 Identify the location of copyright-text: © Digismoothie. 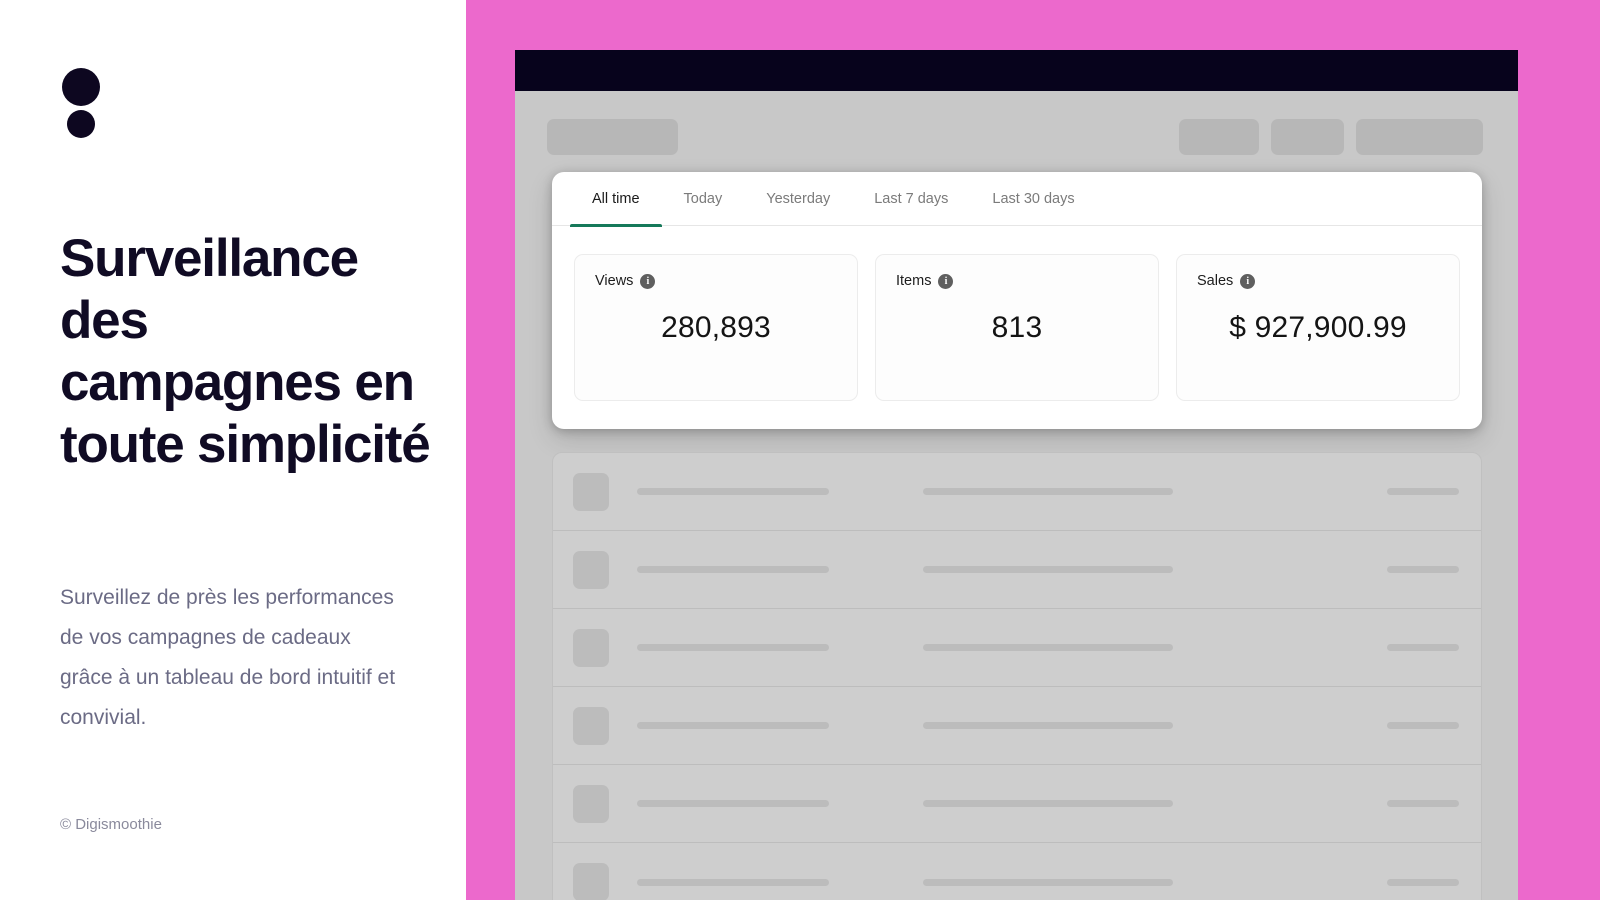
(111, 824).